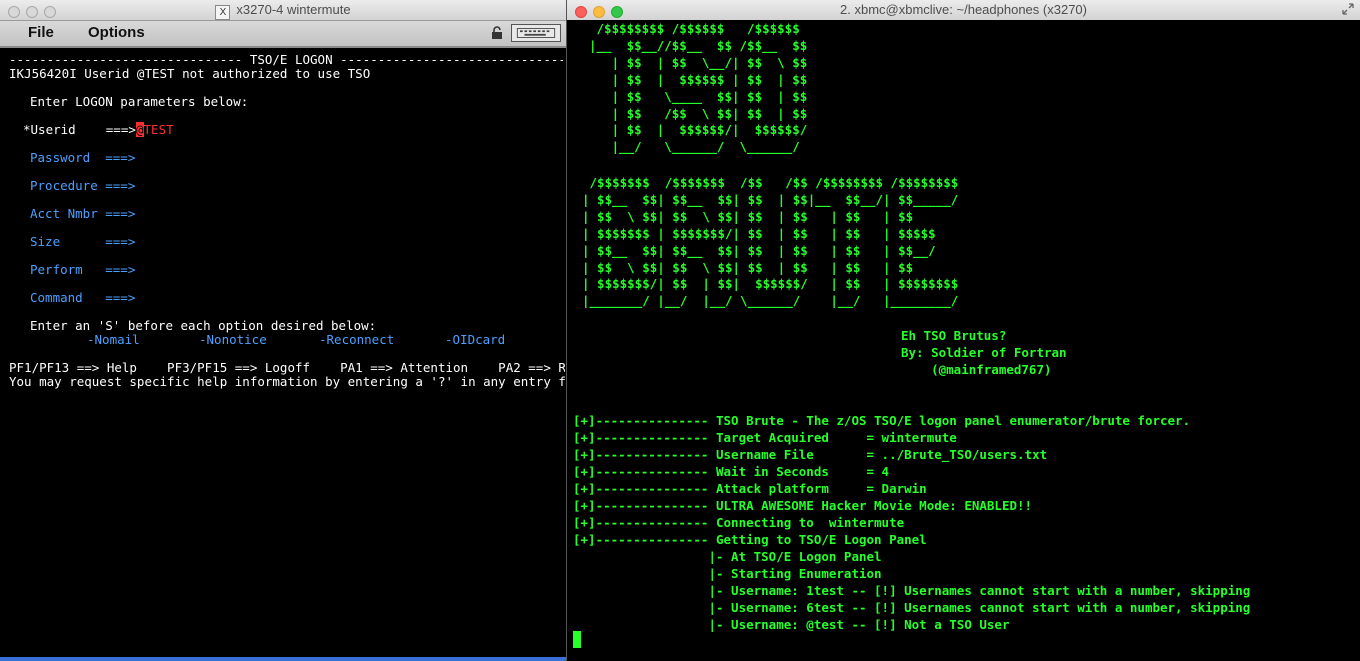 The height and width of the screenshot is (661, 1360). Describe the element at coordinates (984, 352) in the screenshot. I see `credits-author: By: Soldier of Fortran` at that location.